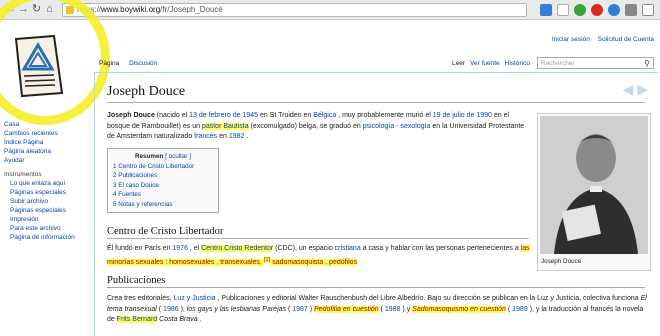 This screenshot has height=336, width=660. I want to click on sec1-text-e: ., so click(359, 262).